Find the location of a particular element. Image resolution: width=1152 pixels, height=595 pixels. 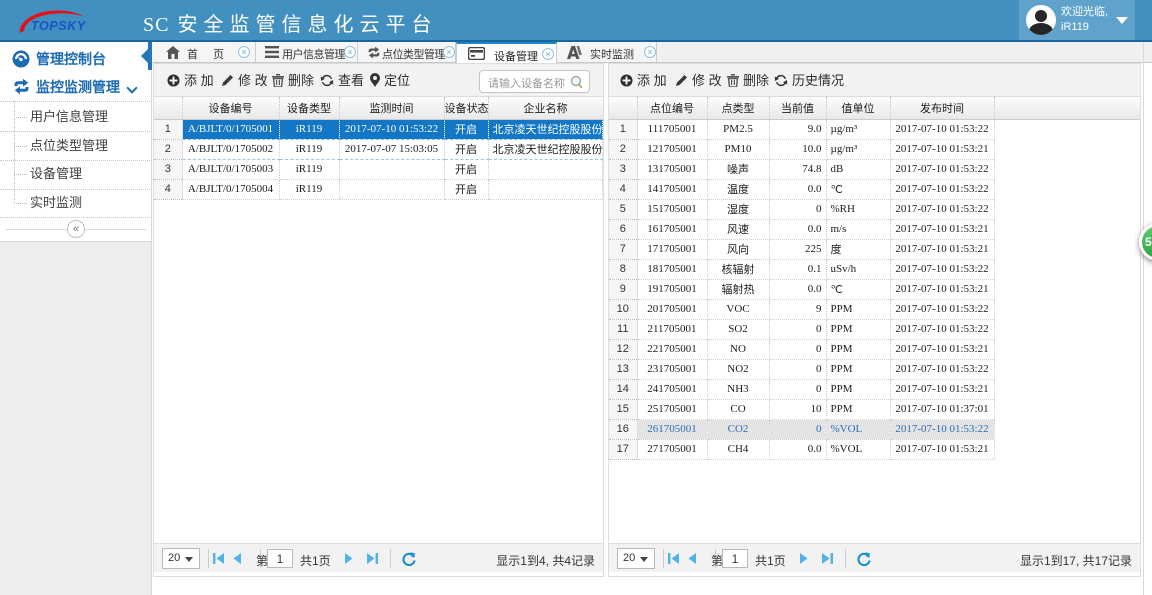

svg-text: TOPSKY is located at coordinates (59, 26).